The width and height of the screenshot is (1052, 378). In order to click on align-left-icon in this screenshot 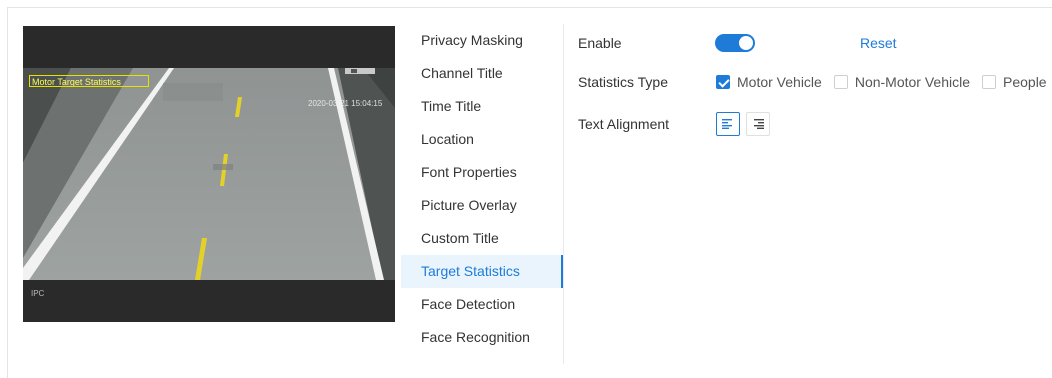, I will do `click(727, 124)`.